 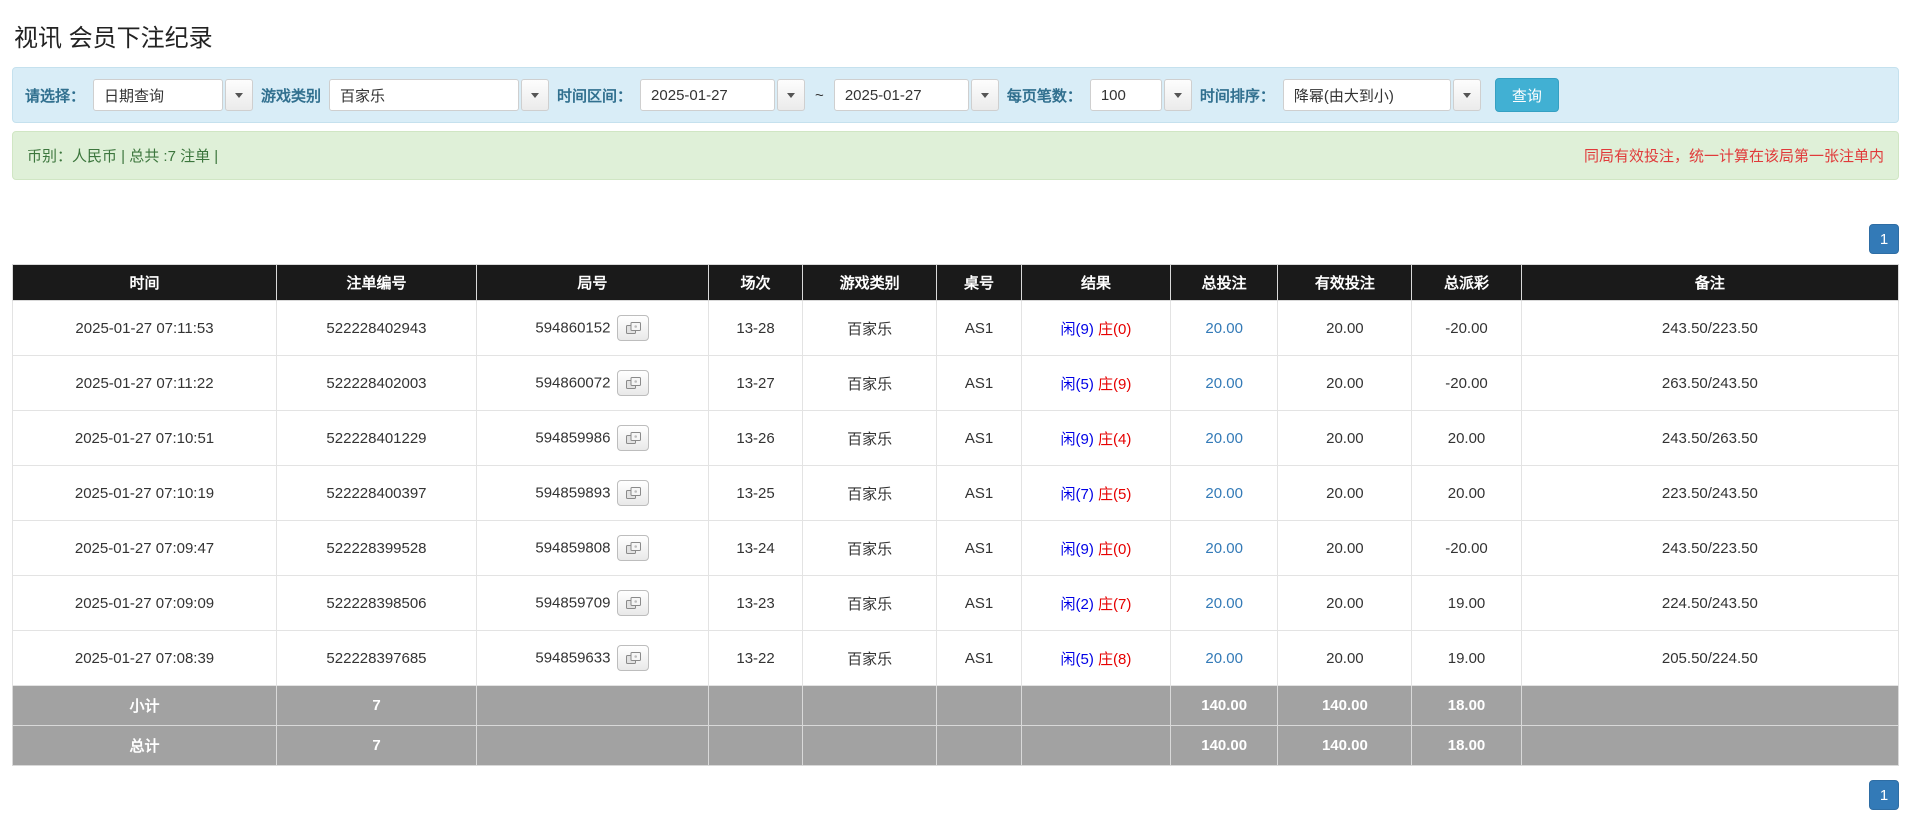 I want to click on remark: 243.50/263.50, so click(x=1710, y=438).